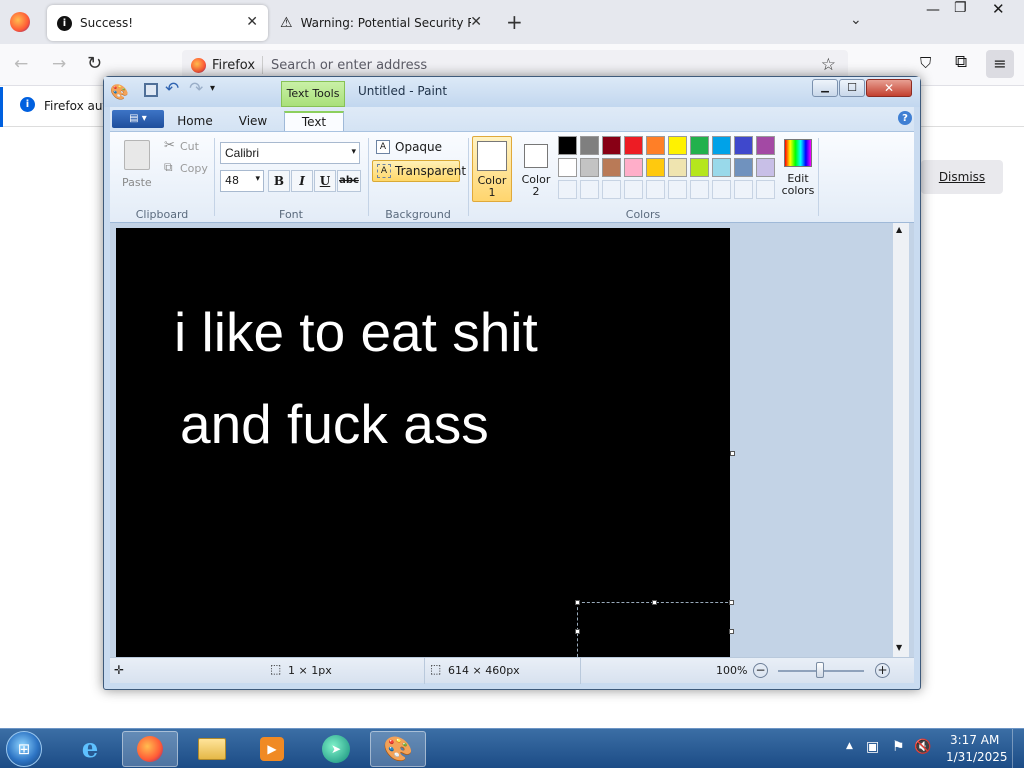  What do you see at coordinates (336, 749) in the screenshot?
I see `taskbar-app: ➤` at bounding box center [336, 749].